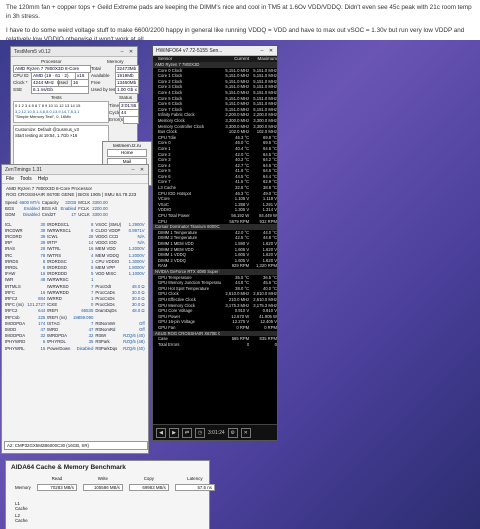 The height and width of the screenshot is (529, 480). Describe the element at coordinates (107, 255) in the screenshot. I see `timing-label: MEM VDDQ` at that location.